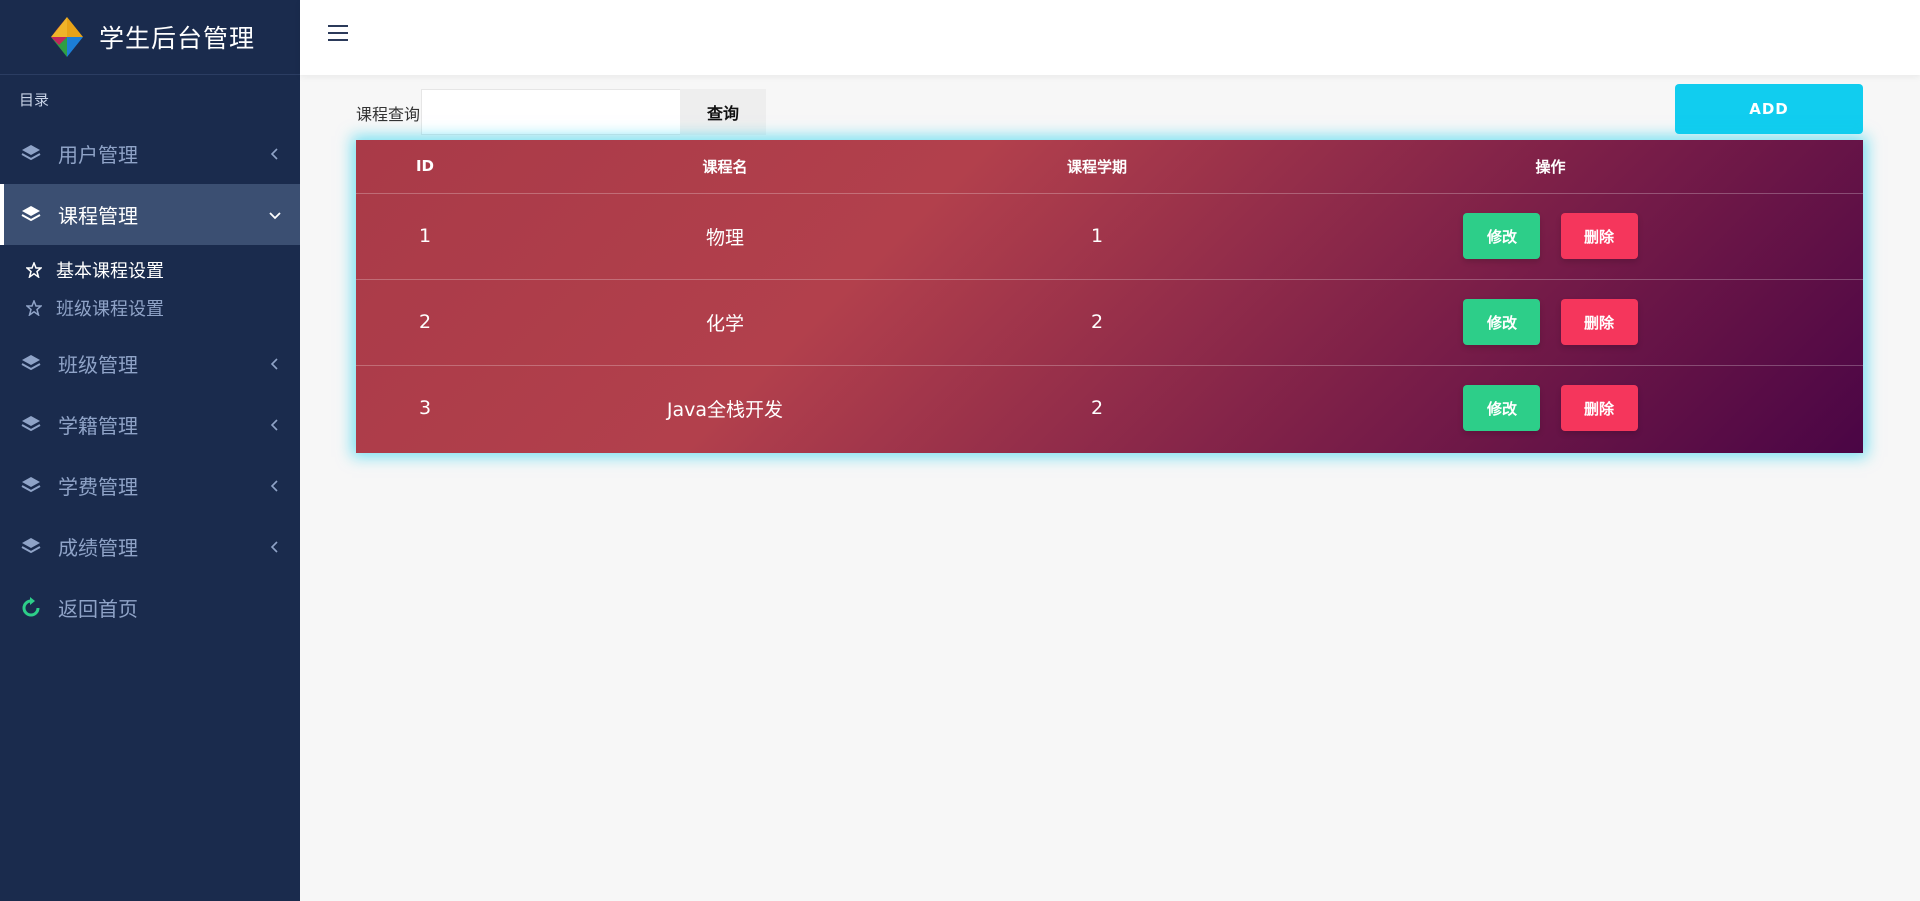  What do you see at coordinates (34, 100) in the screenshot?
I see `sidebar-section-label: 目录` at bounding box center [34, 100].